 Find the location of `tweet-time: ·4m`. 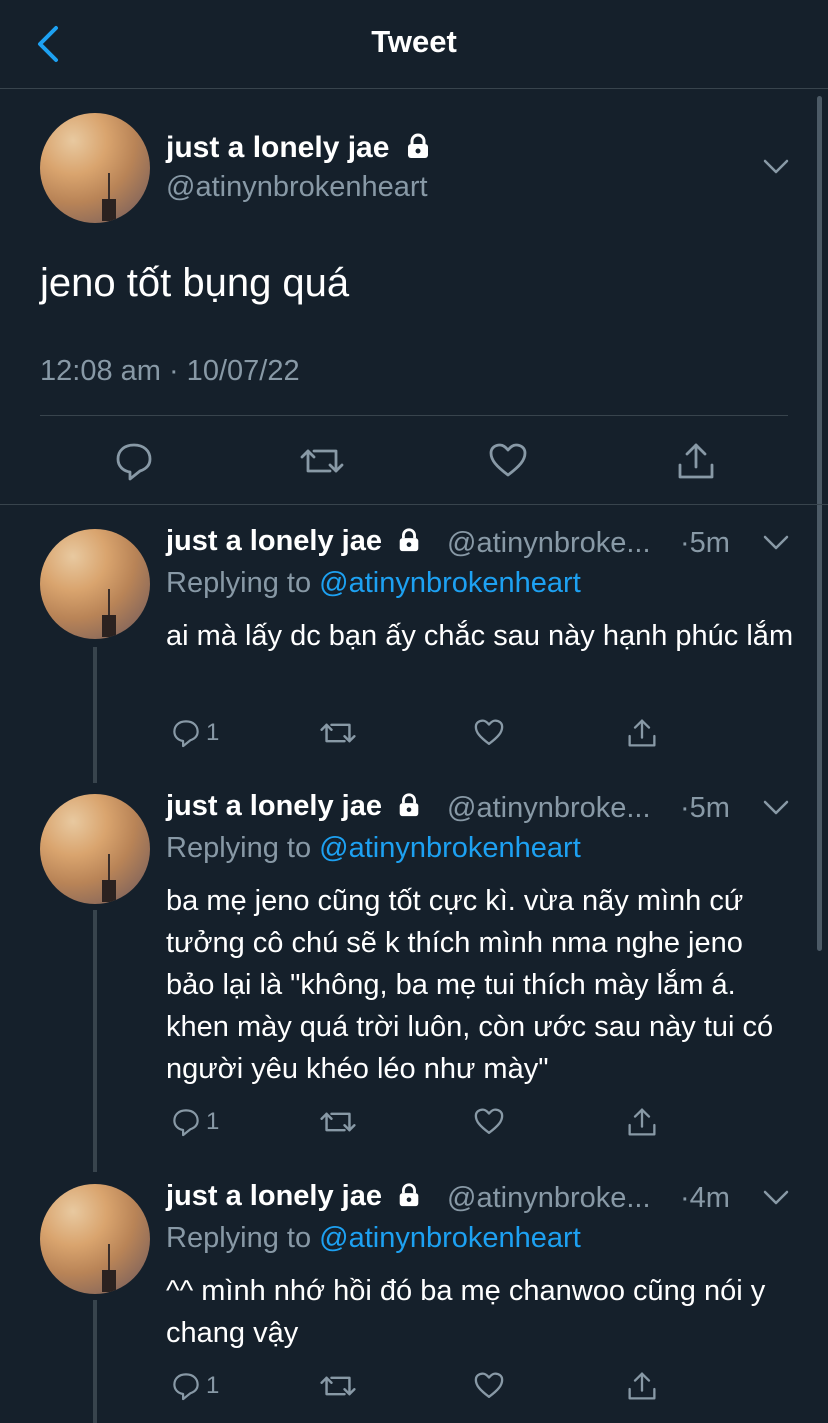

tweet-time: ·4m is located at coordinates (705, 1198).